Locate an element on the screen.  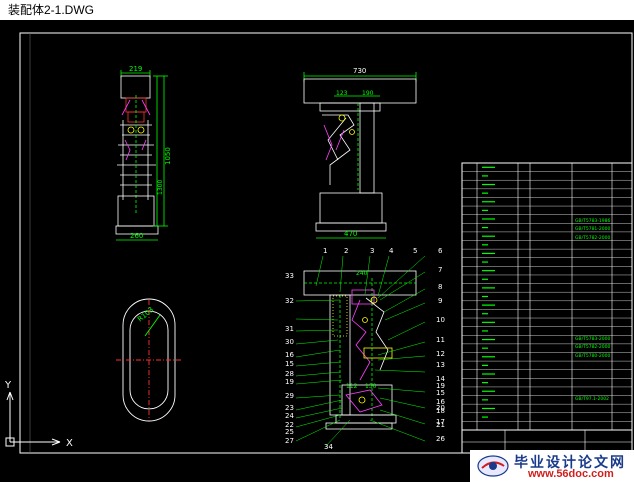
bom-std-code-5: GB/T5782-2000 is located at coordinates (593, 347).